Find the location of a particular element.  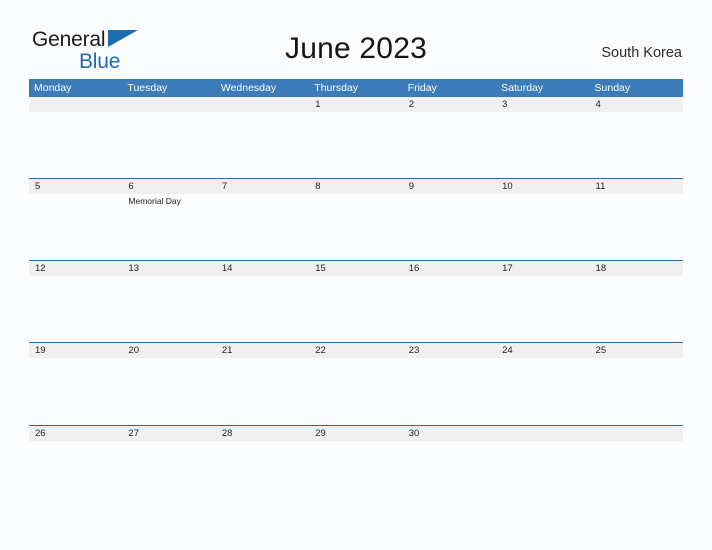

week-date-band: 26 27 28 29 30 is located at coordinates (356, 433).